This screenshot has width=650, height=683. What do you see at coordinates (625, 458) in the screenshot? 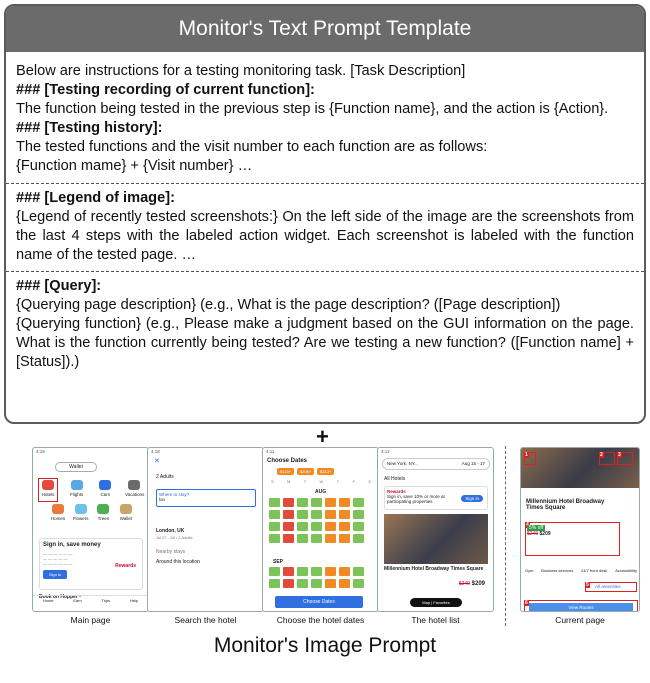
I see `marker-3: 3` at bounding box center [625, 458].